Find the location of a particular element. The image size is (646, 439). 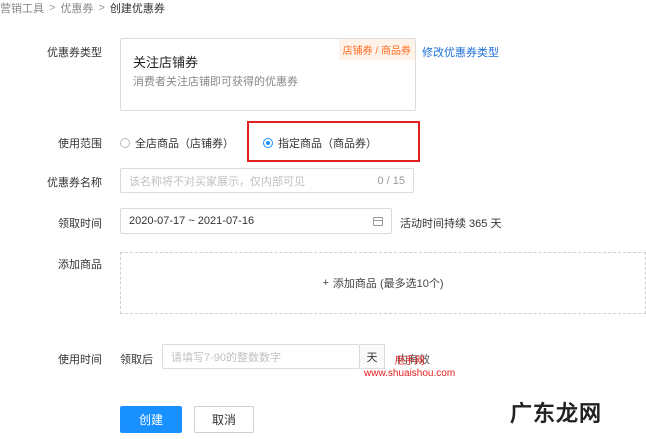

coupon-type-tag: 店铺券 / 商品券 is located at coordinates (376, 49).